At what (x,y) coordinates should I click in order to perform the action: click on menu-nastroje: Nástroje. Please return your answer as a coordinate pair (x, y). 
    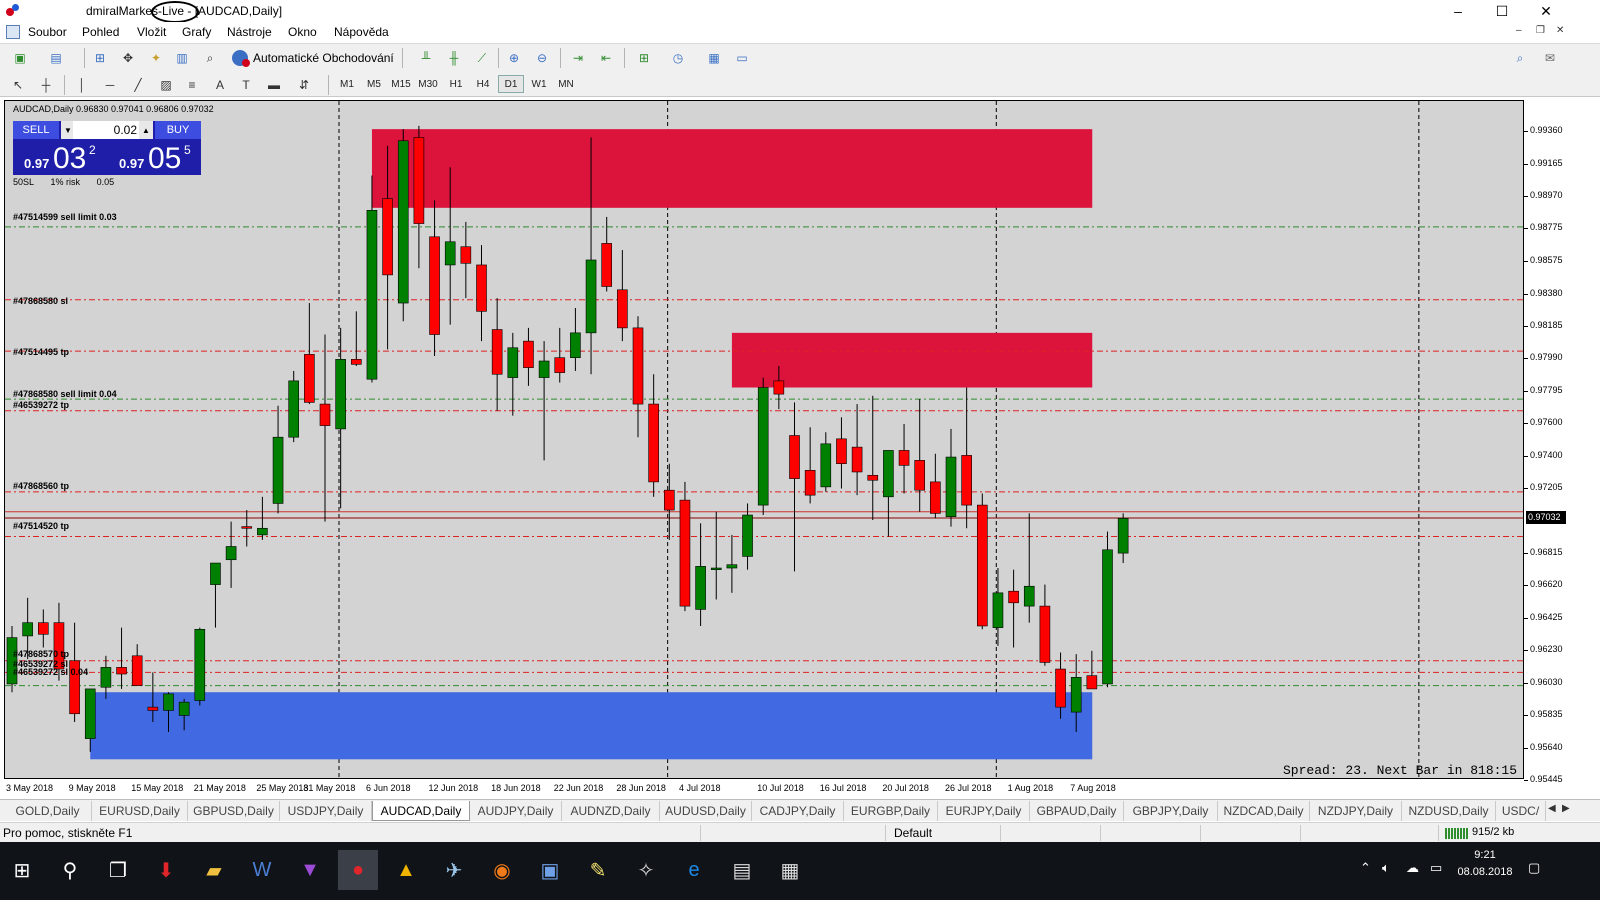
    Looking at the image, I should click on (249, 32).